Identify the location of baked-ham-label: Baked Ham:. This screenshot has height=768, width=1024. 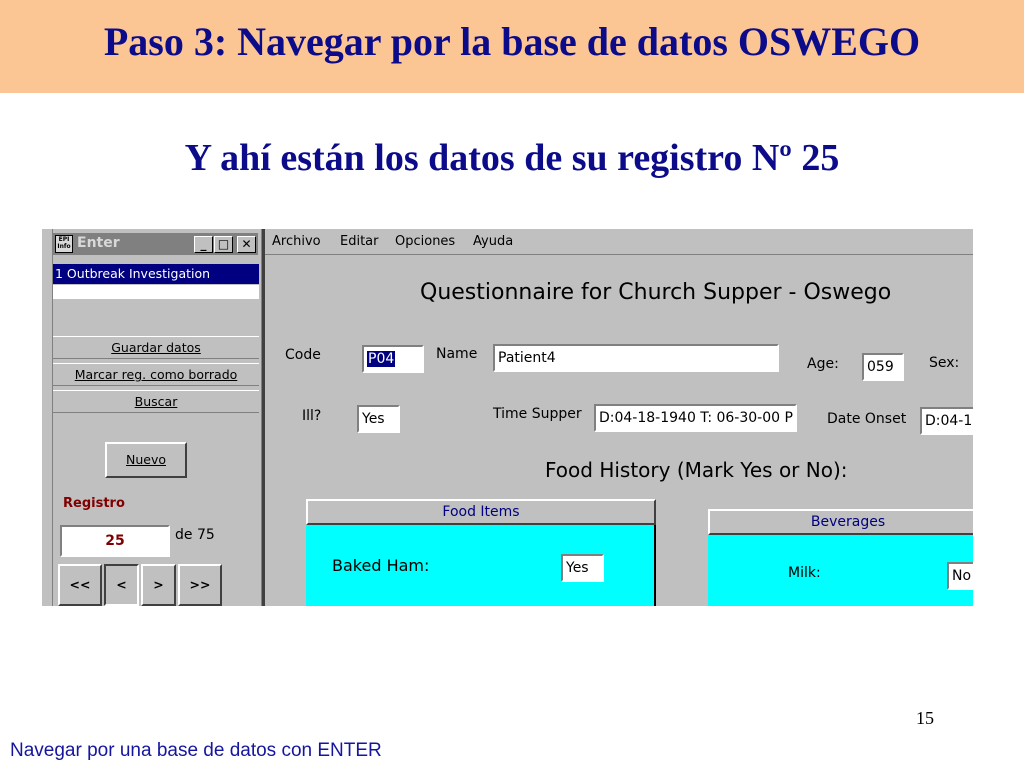
(381, 565).